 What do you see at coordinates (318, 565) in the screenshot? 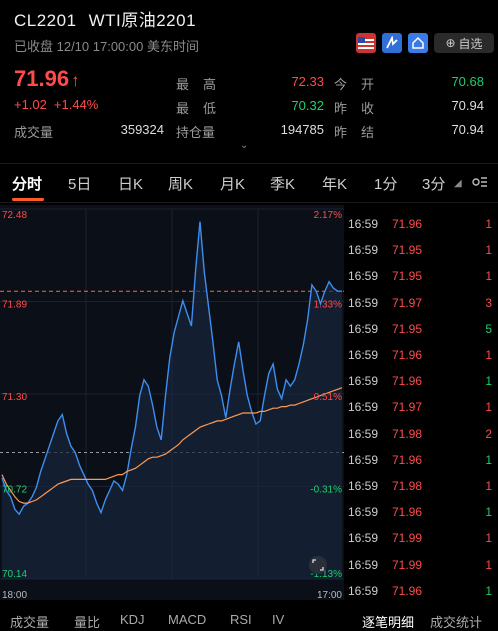
I see `fullscreen-icon` at bounding box center [318, 565].